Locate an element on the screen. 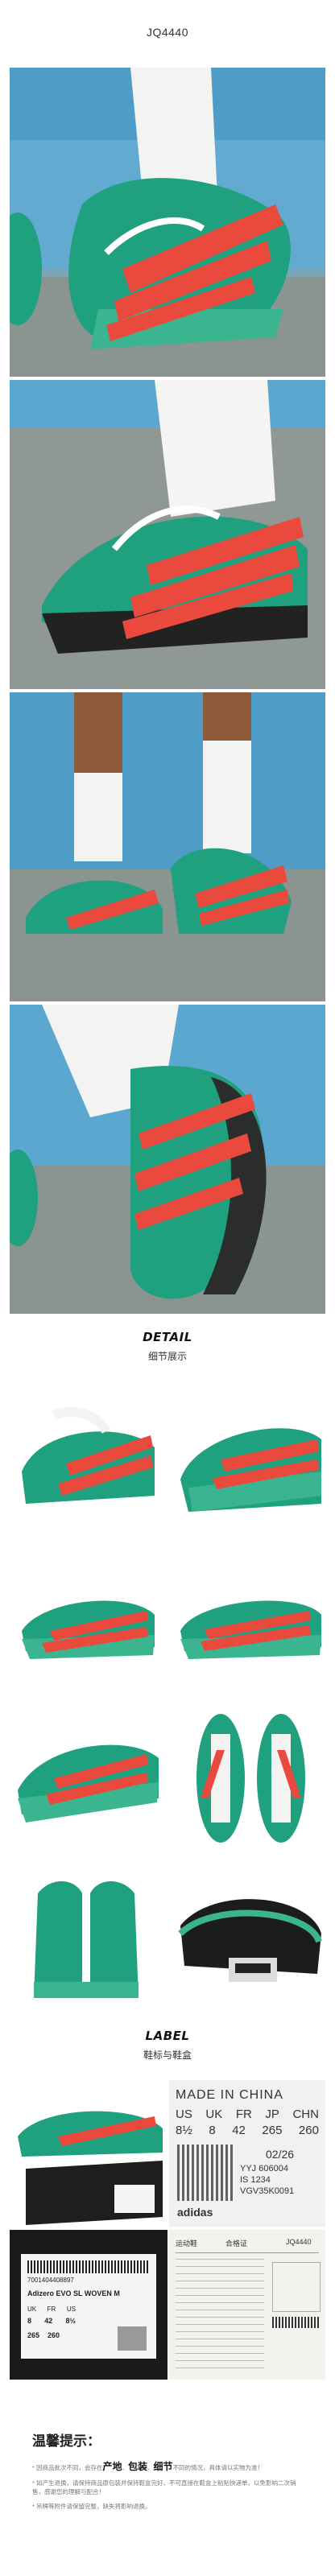 The height and width of the screenshot is (2576, 335). size-header-fr: FR is located at coordinates (243, 2114).